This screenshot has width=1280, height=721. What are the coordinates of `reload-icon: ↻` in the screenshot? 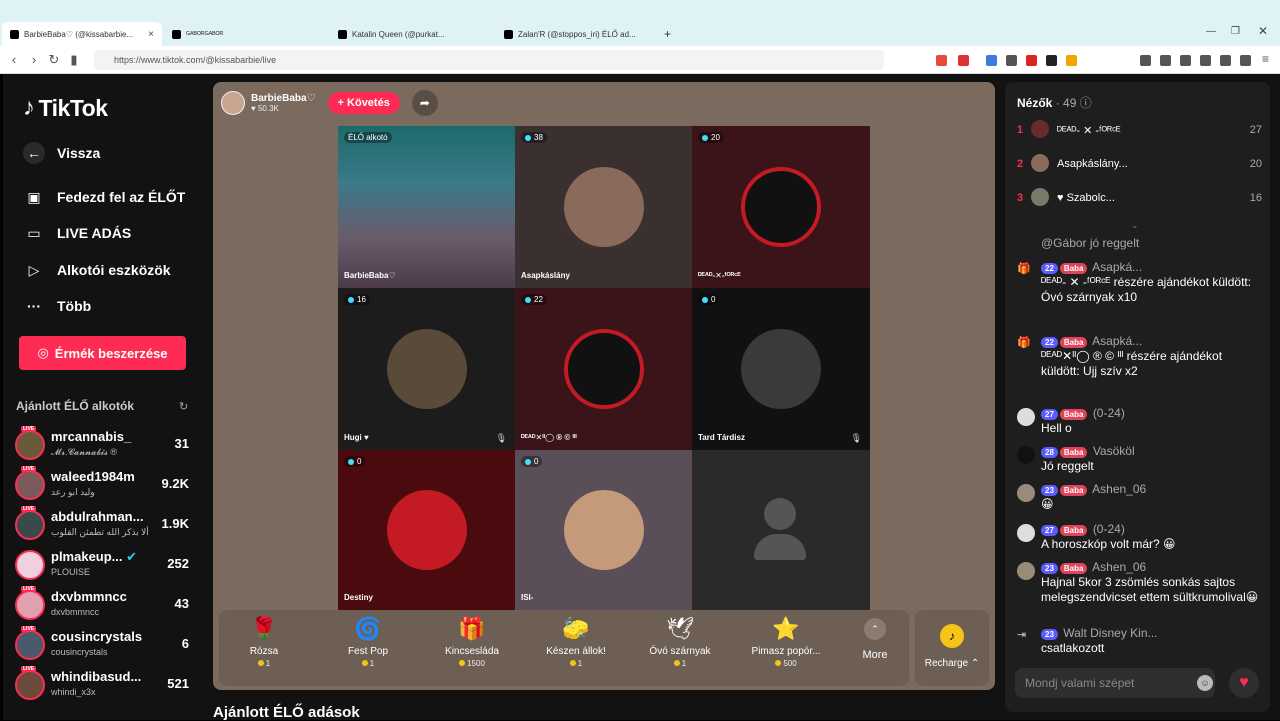 It's located at (54, 60).